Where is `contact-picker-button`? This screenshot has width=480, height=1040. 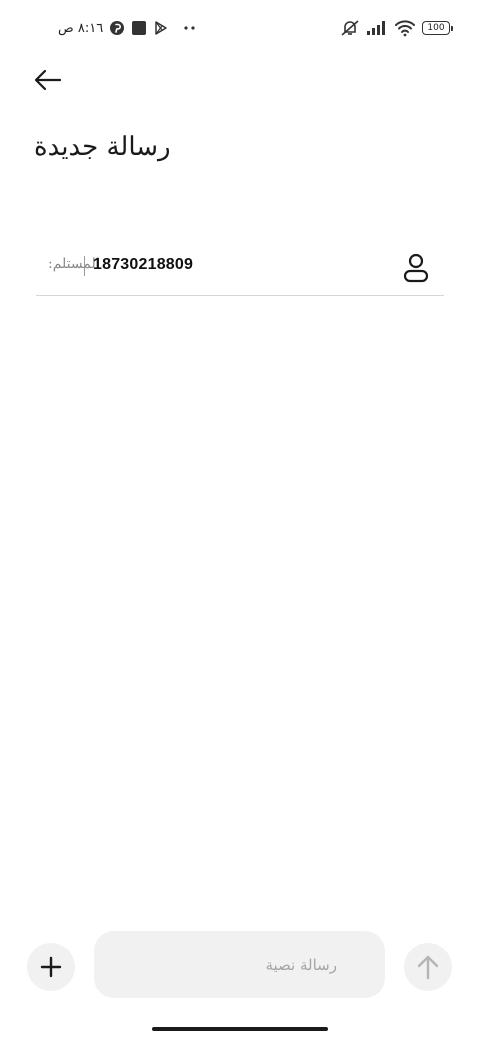
contact-picker-button is located at coordinates (416, 268).